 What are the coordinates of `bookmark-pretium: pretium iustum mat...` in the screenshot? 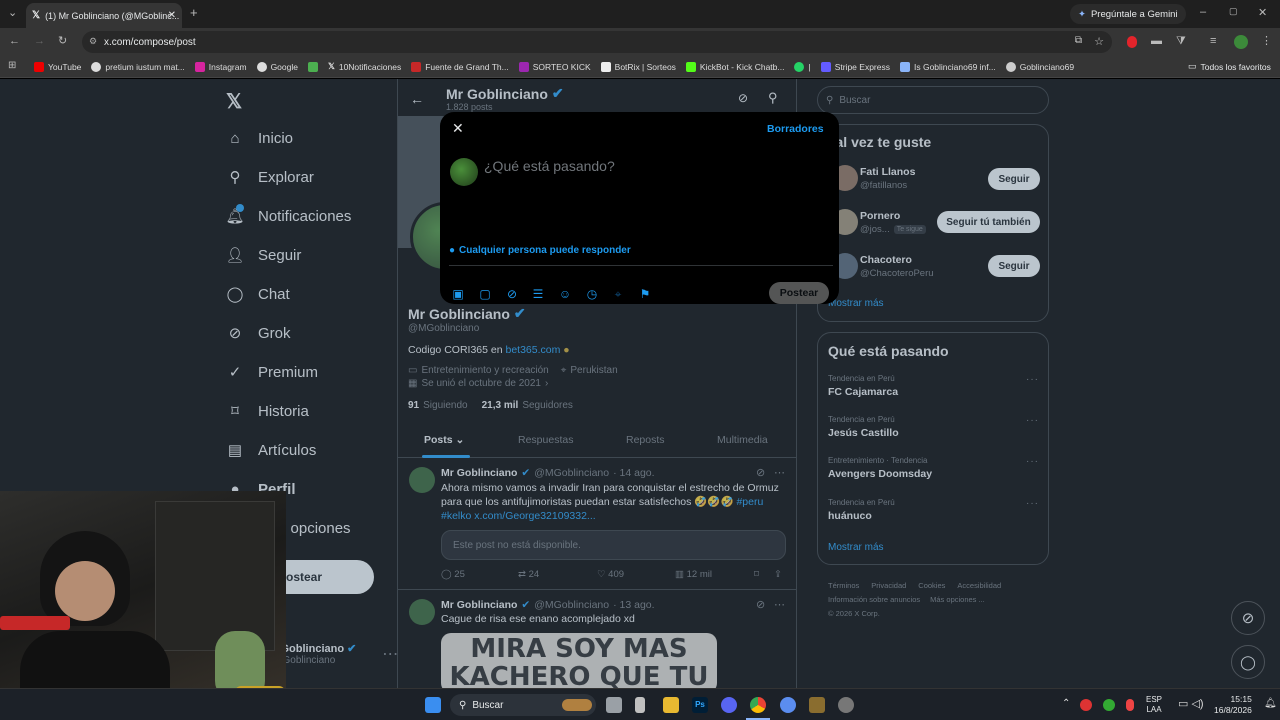 It's located at (138, 66).